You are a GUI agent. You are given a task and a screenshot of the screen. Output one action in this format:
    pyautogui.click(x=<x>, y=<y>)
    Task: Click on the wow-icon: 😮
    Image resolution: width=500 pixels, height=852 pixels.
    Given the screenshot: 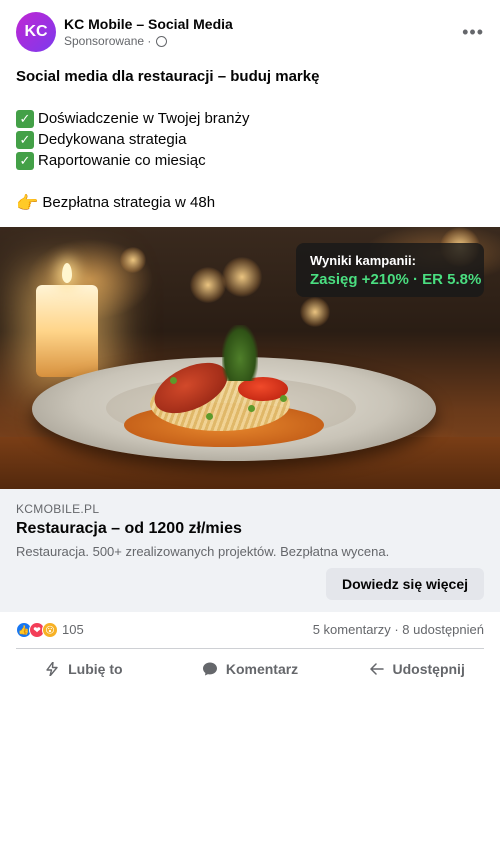 What is the action you would take?
    pyautogui.click(x=50, y=630)
    